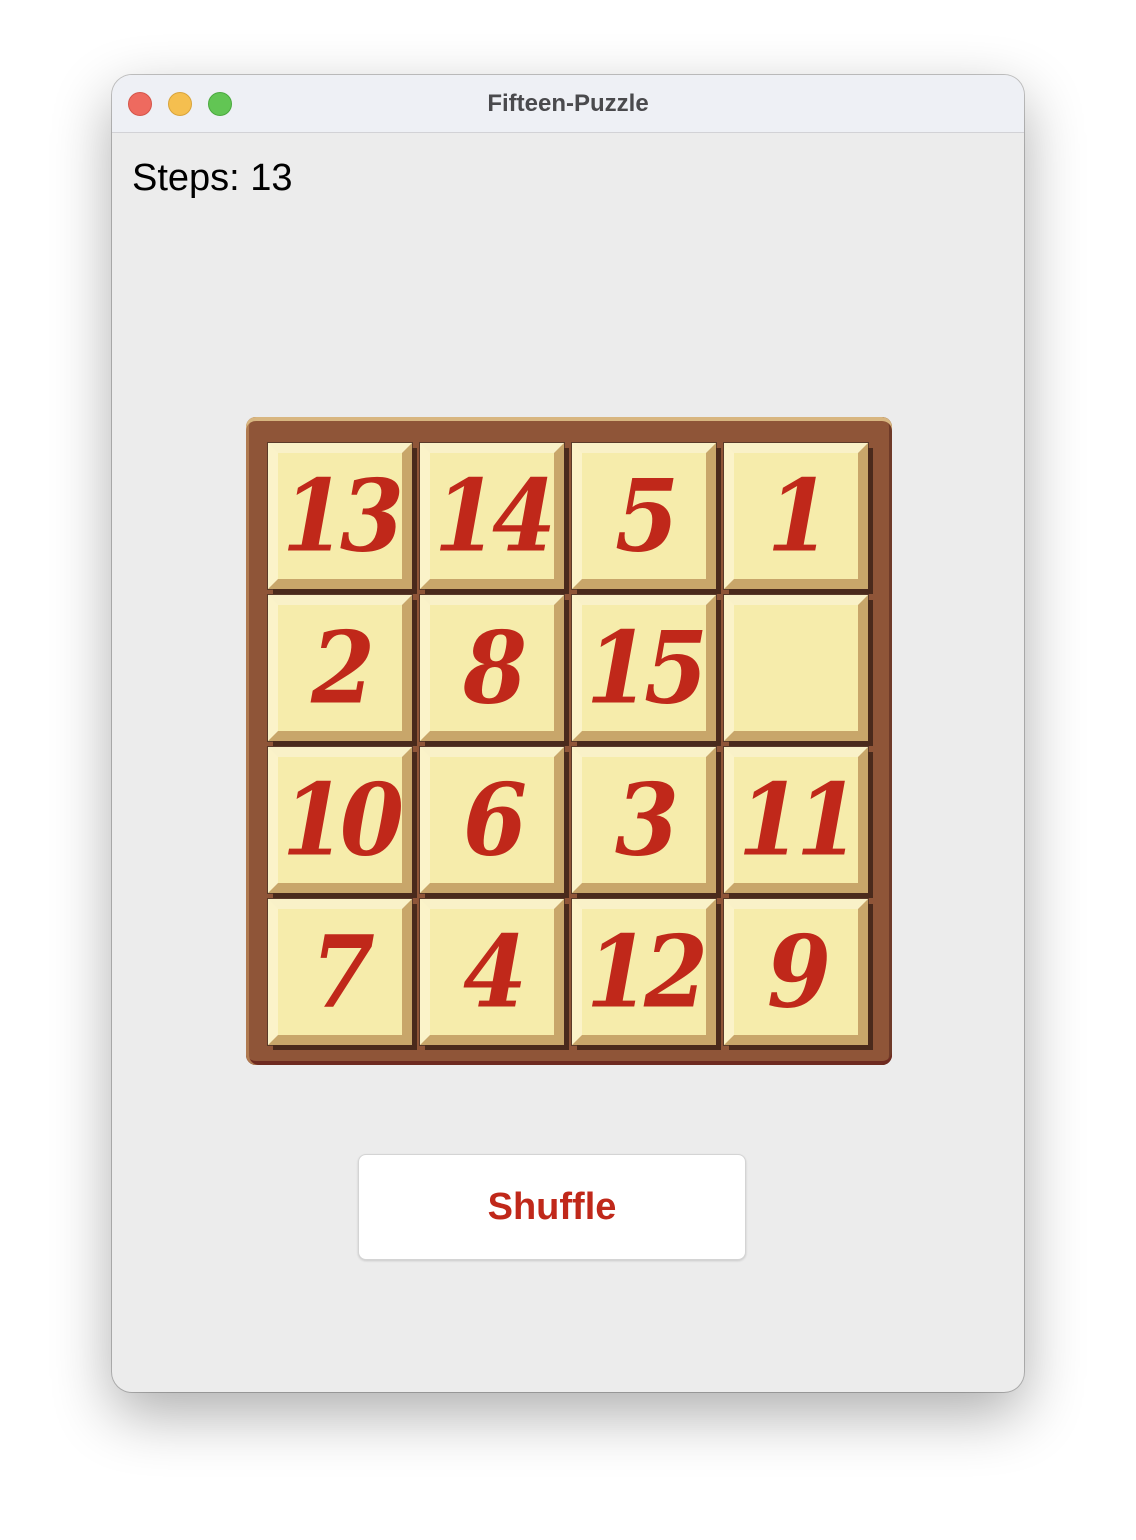  I want to click on steps-label: Steps:, so click(186, 178).